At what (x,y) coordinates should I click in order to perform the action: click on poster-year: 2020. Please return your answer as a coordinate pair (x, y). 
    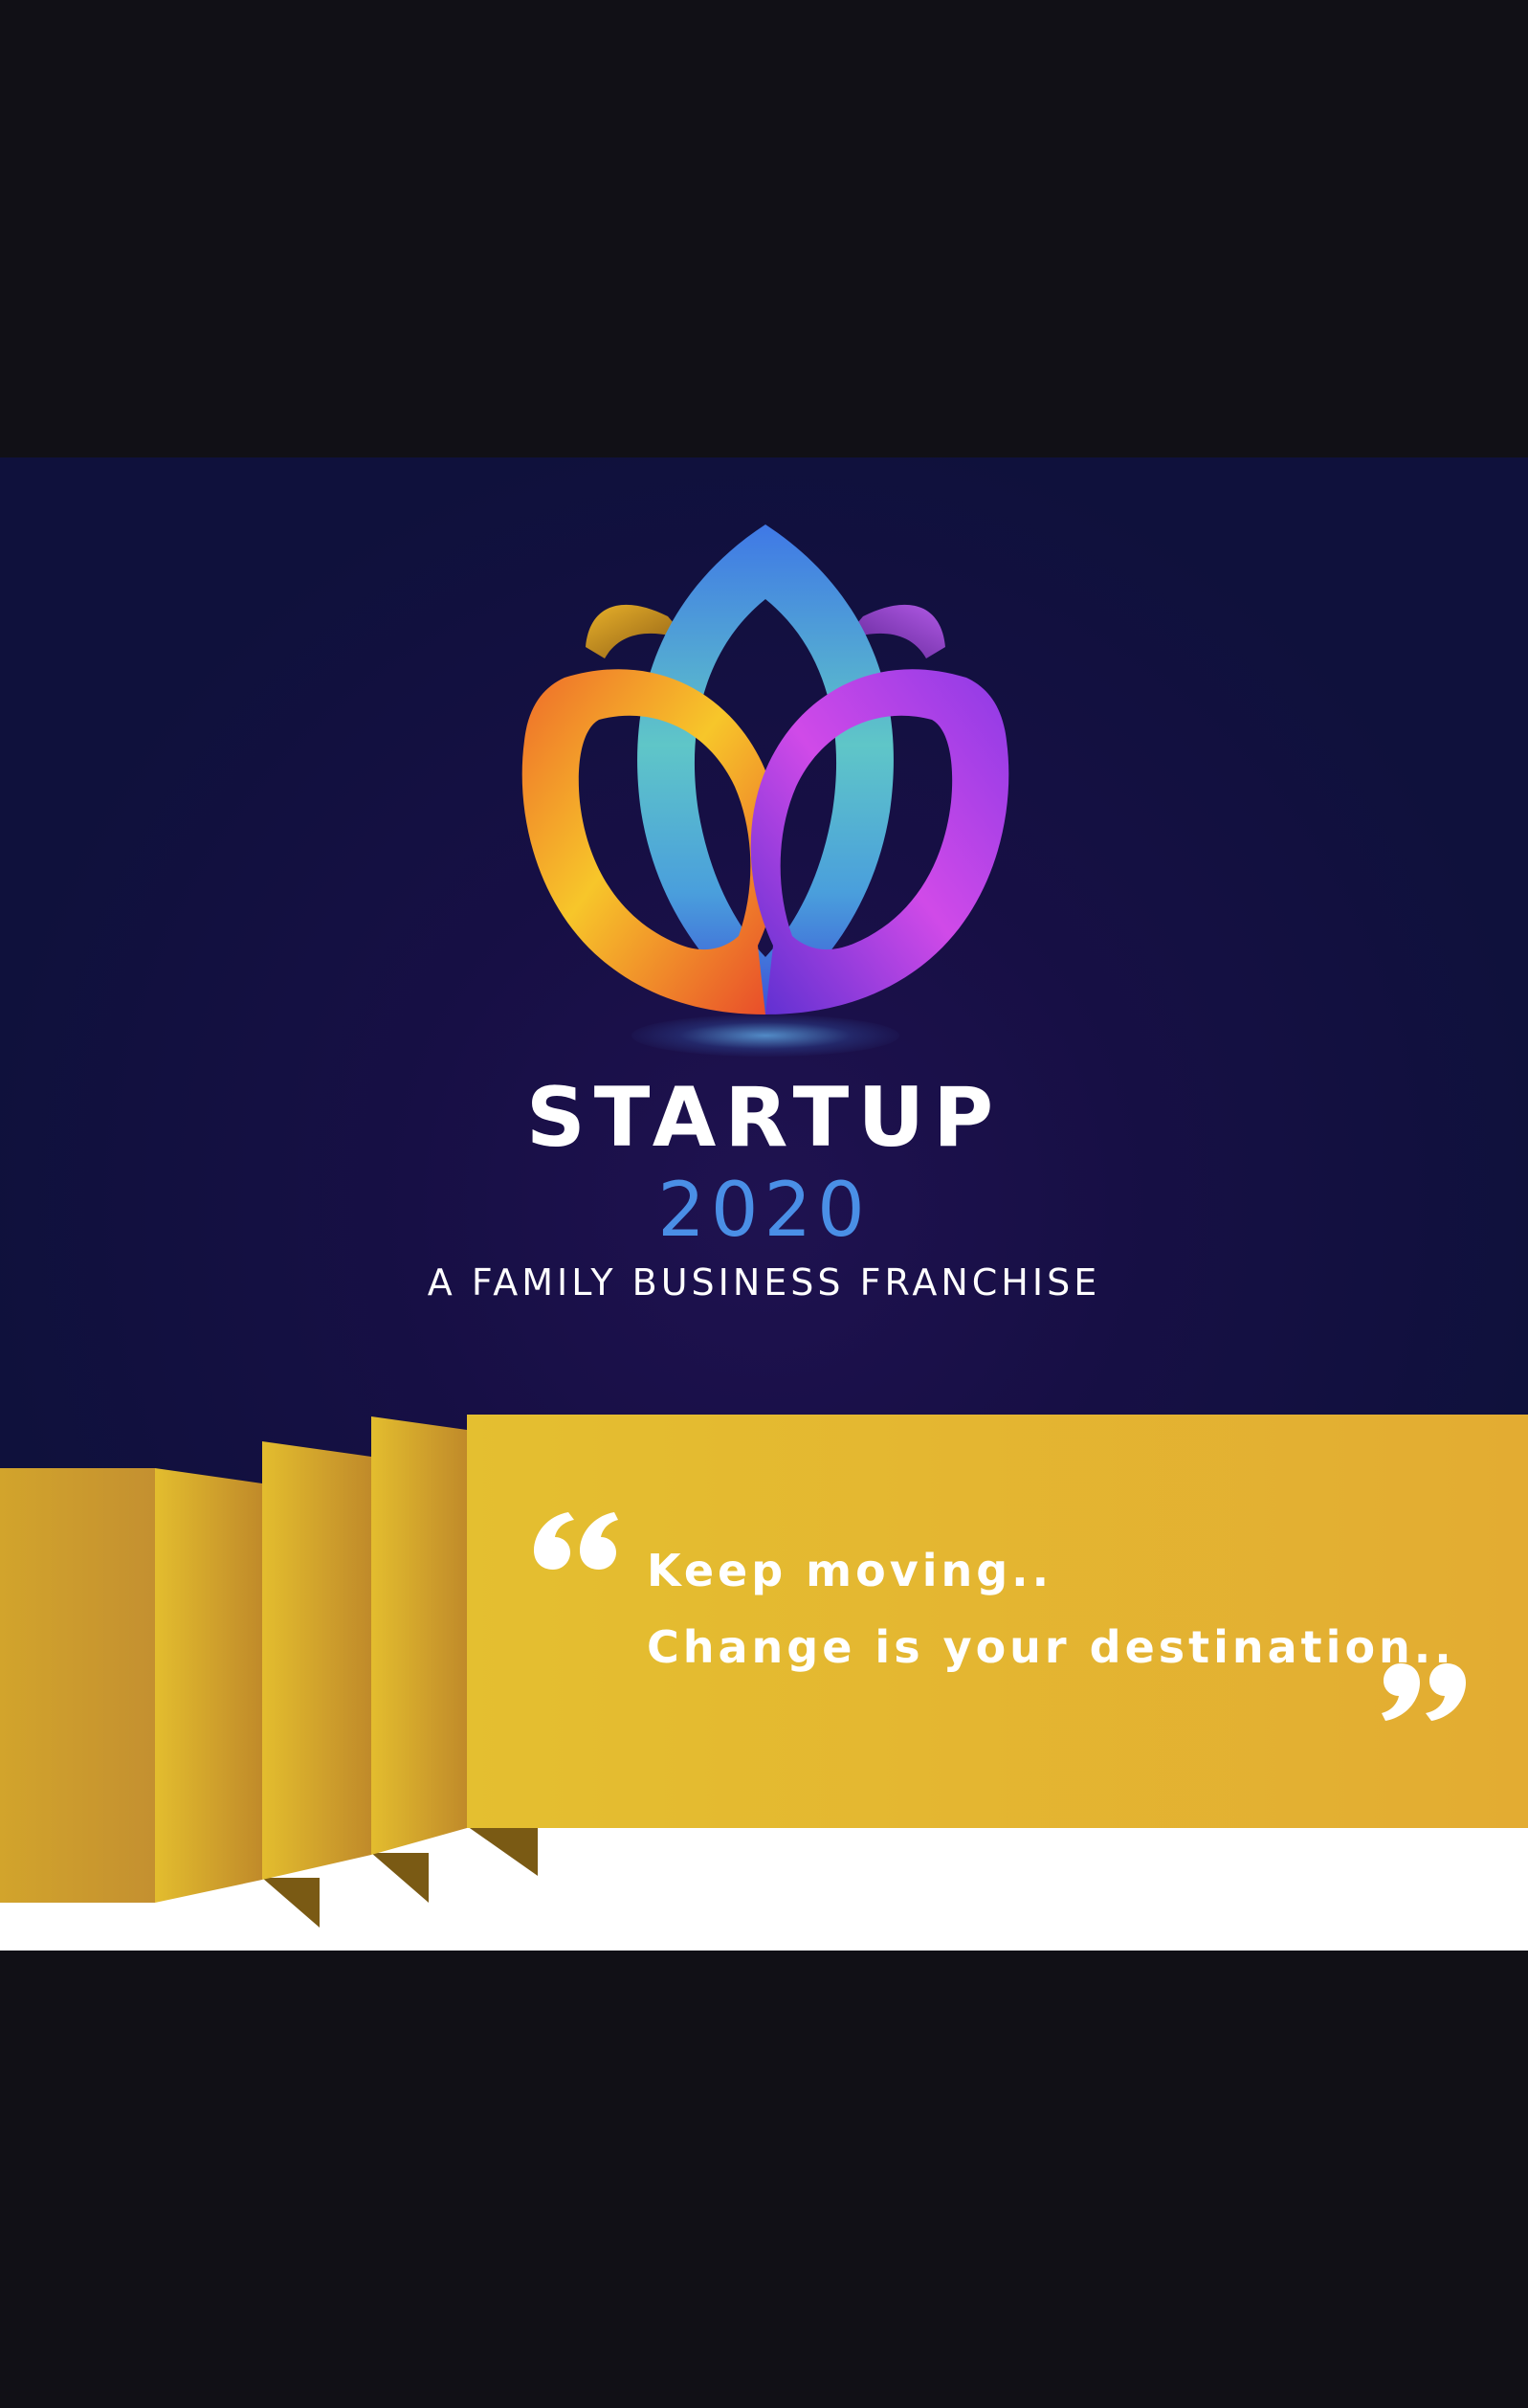
    Looking at the image, I should click on (764, 1211).